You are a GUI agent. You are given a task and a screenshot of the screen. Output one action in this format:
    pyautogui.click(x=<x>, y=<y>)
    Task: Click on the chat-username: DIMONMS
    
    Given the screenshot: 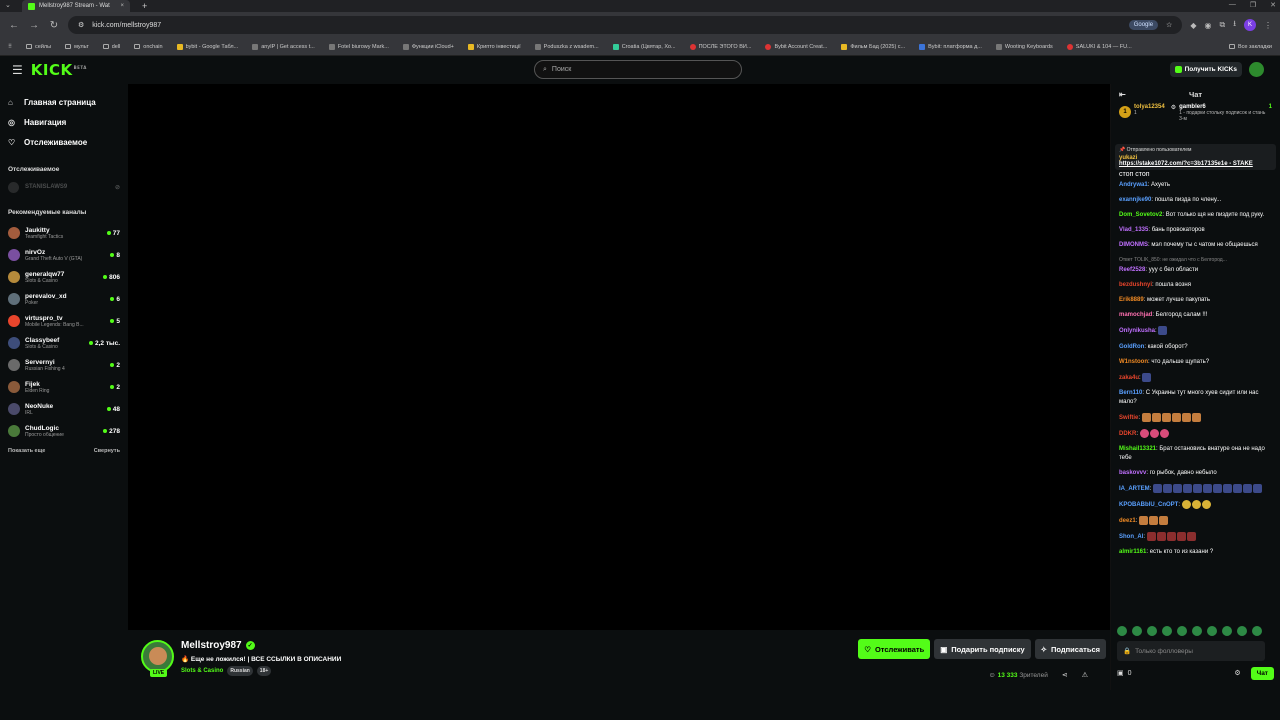 What is the action you would take?
    pyautogui.click(x=1133, y=245)
    